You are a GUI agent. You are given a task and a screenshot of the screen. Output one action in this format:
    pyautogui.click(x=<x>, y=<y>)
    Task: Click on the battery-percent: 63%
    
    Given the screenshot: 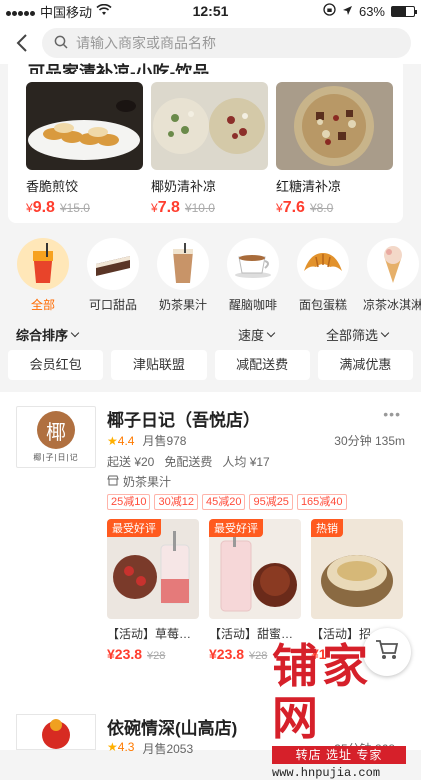 What is the action you would take?
    pyautogui.click(x=371, y=11)
    